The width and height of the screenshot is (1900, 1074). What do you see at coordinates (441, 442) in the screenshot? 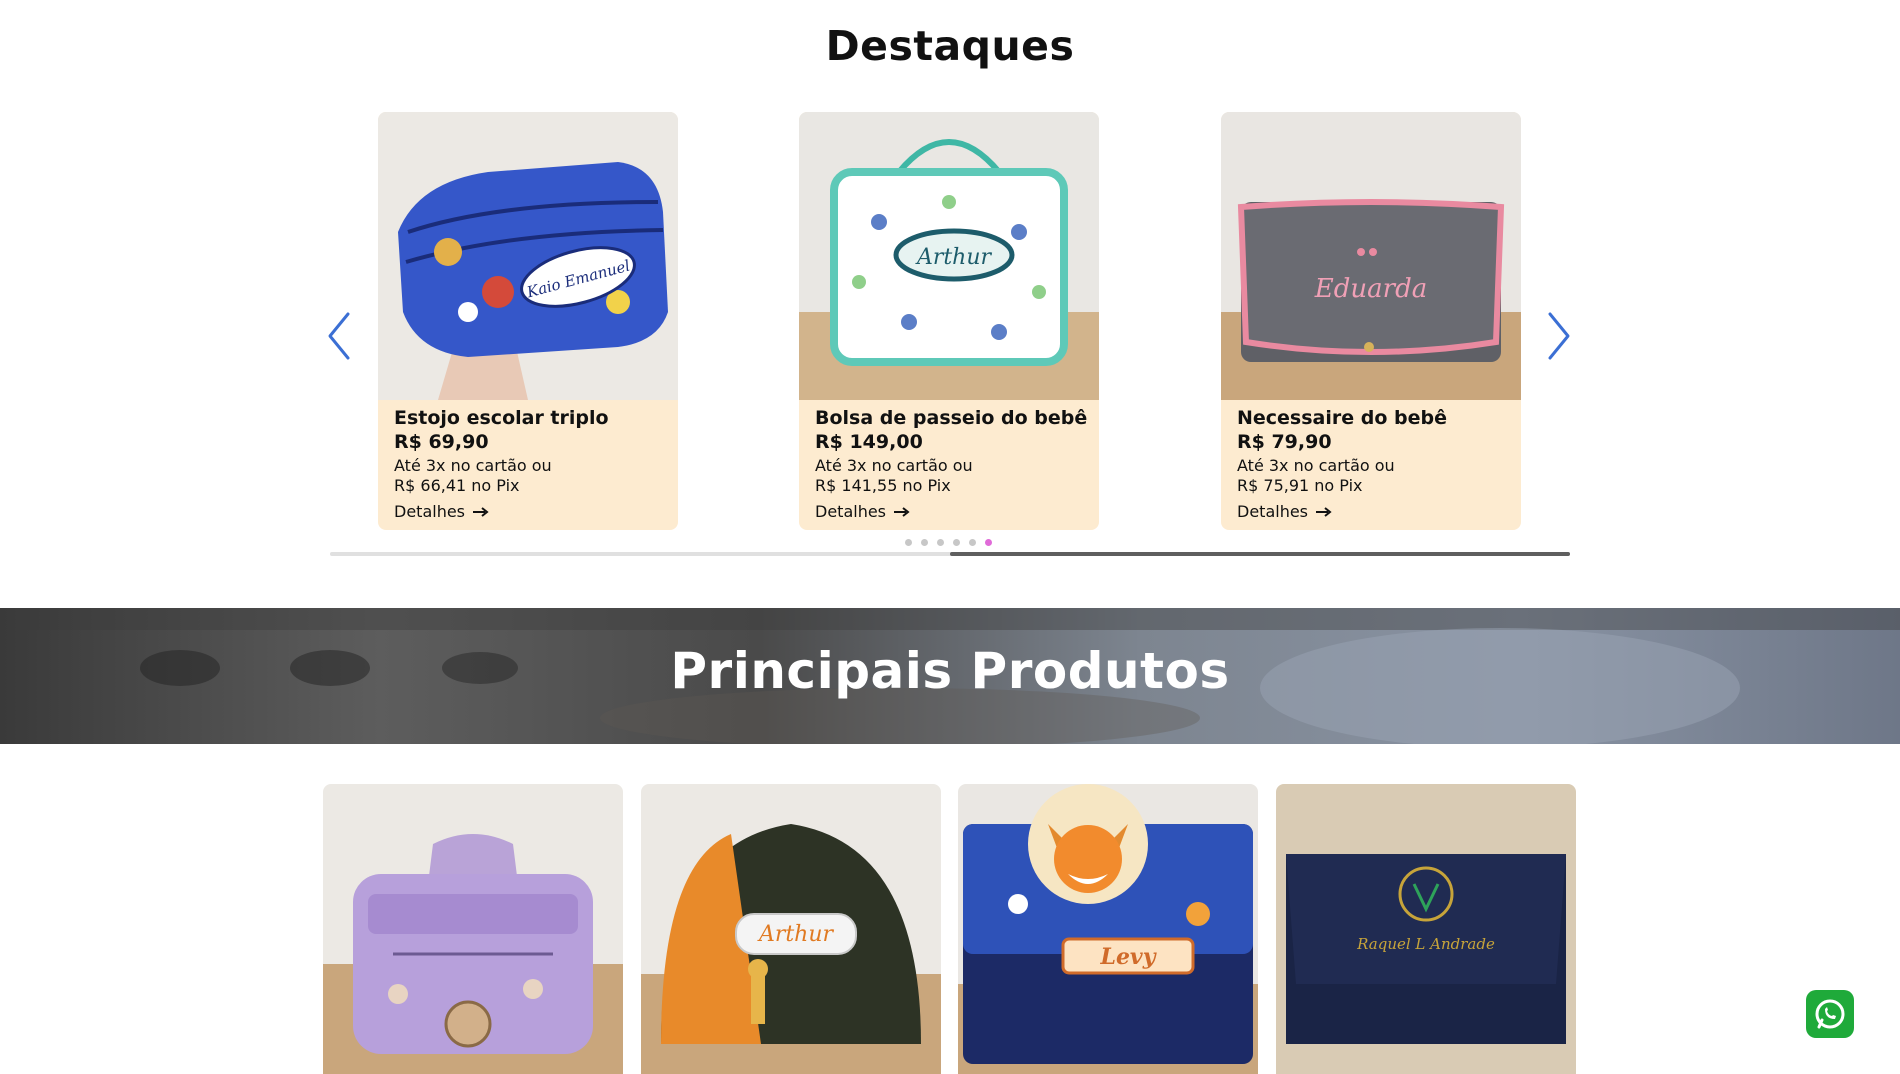
I see `product-price: R$ 69,90` at bounding box center [441, 442].